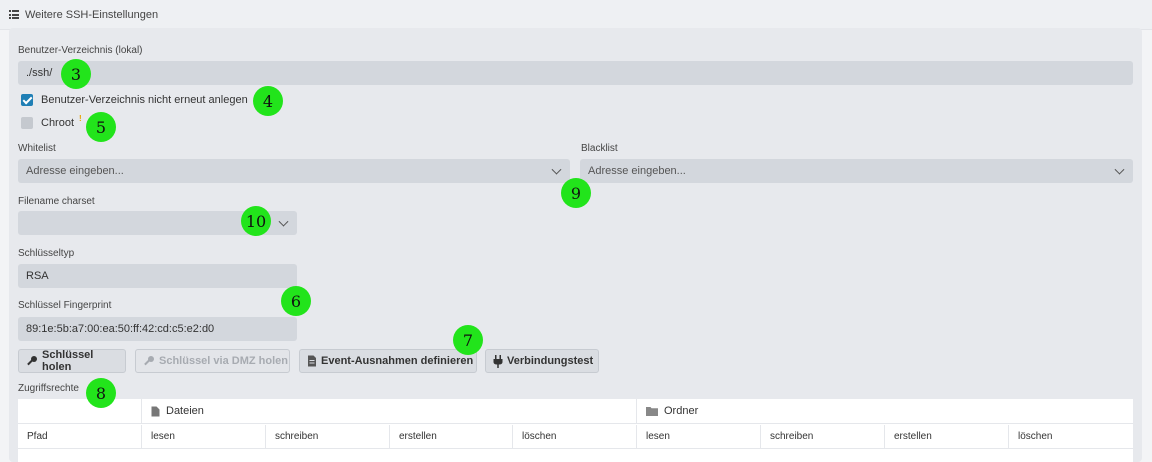  What do you see at coordinates (155, 411) in the screenshot?
I see `file-icon` at bounding box center [155, 411].